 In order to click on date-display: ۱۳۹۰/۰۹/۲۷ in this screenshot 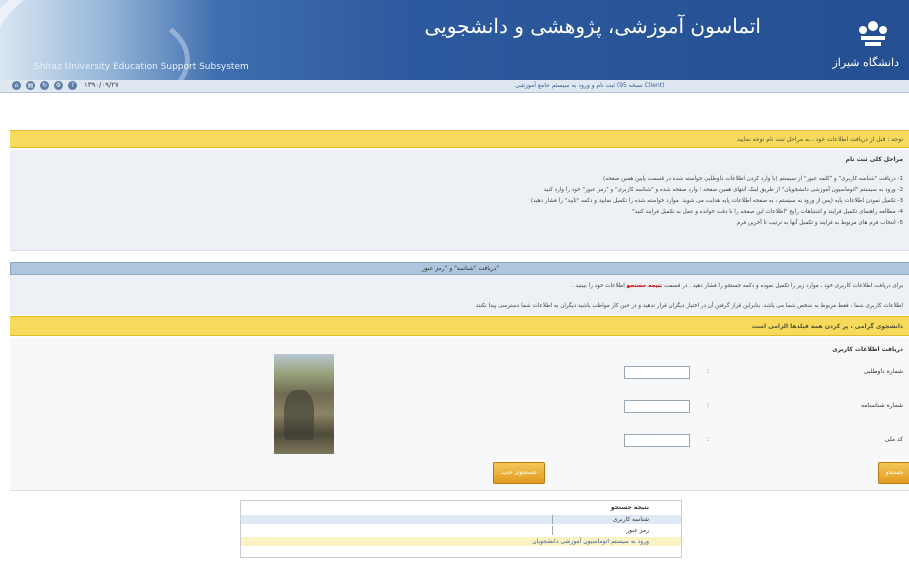, I will do `click(101, 85)`.